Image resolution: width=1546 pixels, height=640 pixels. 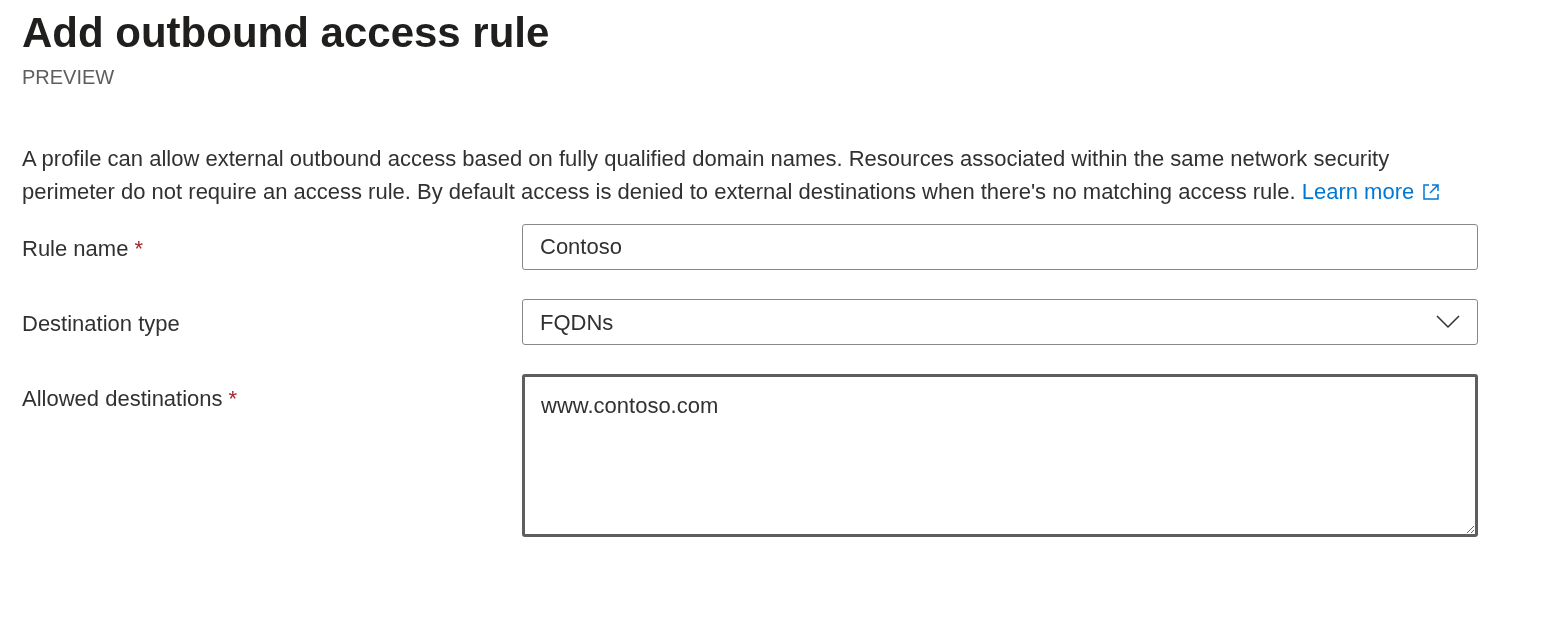 What do you see at coordinates (68, 77) in the screenshot?
I see `preview-label: PREVIEW` at bounding box center [68, 77].